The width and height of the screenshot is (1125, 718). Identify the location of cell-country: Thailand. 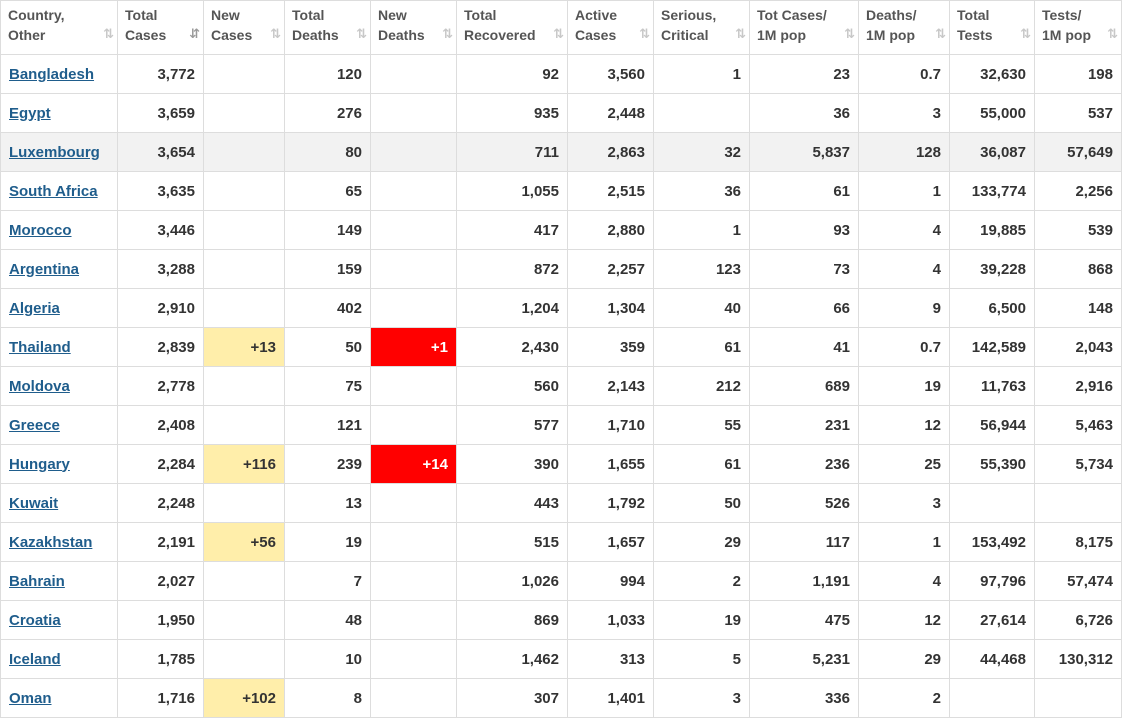
(59, 347).